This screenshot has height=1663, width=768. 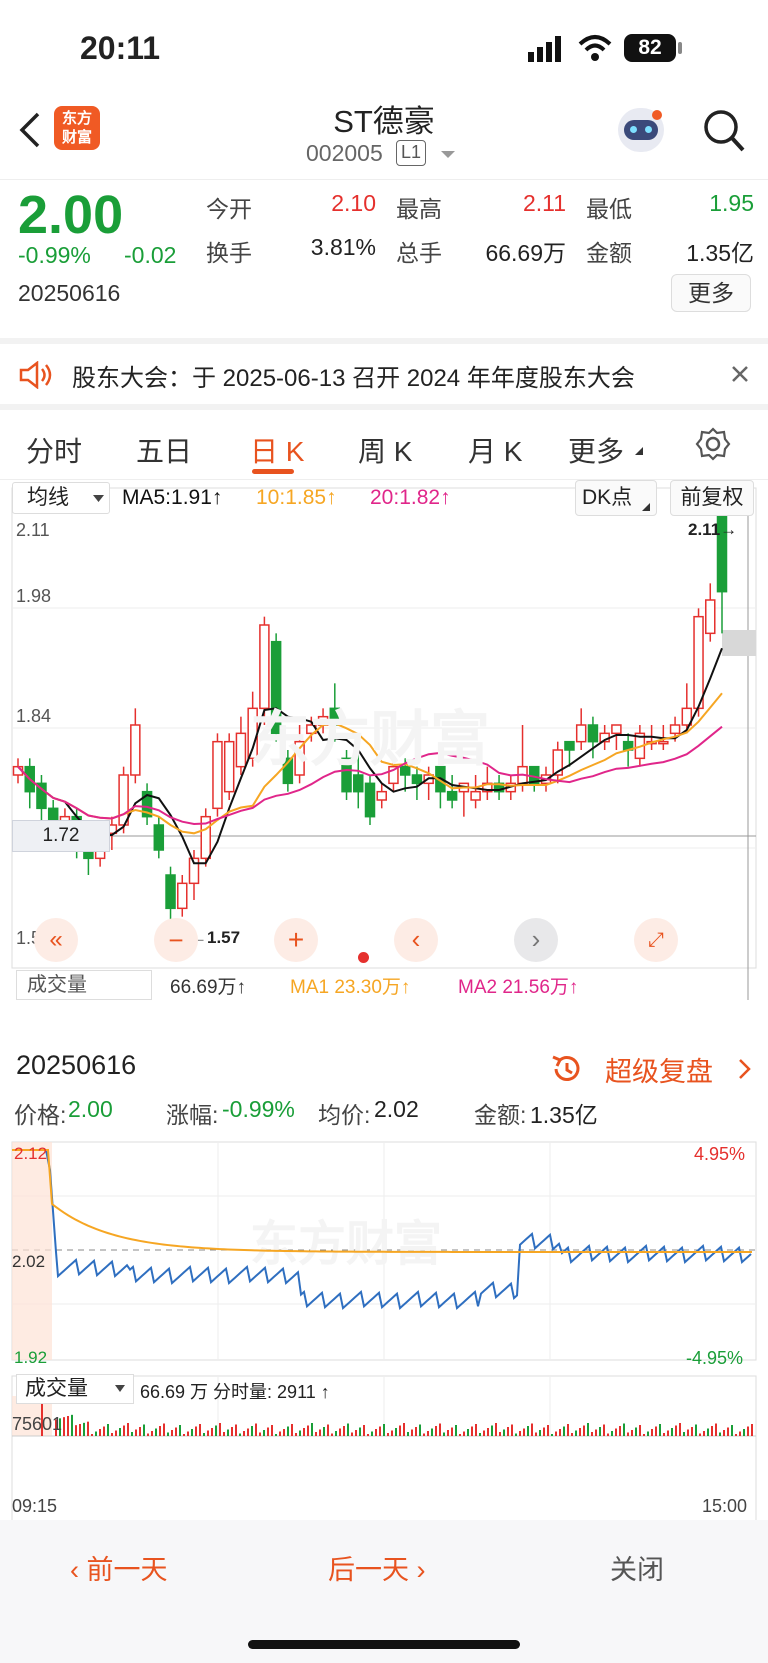 I want to click on adjust-price-button: 前复权, so click(x=712, y=498).